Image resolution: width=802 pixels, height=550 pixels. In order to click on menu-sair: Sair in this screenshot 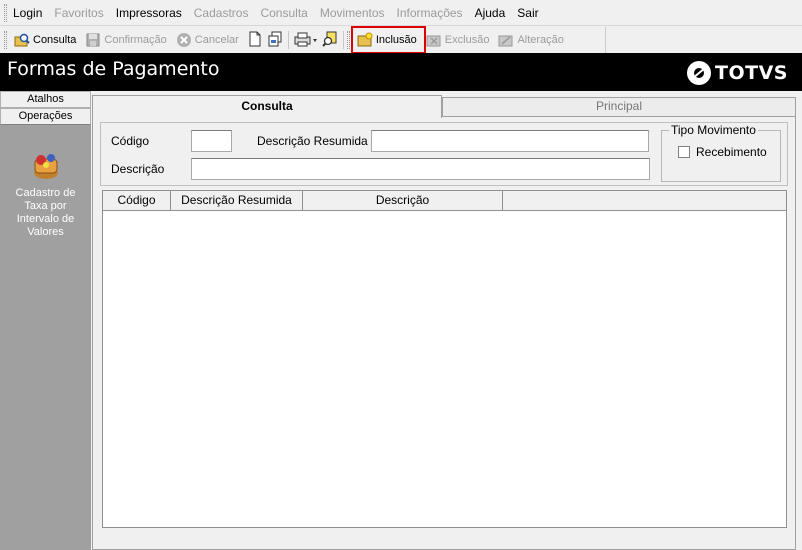, I will do `click(527, 13)`.